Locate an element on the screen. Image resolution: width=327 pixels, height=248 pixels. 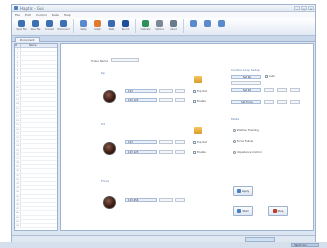
kd-topout-checkbox: Top Out is located at coordinates (200, 142).